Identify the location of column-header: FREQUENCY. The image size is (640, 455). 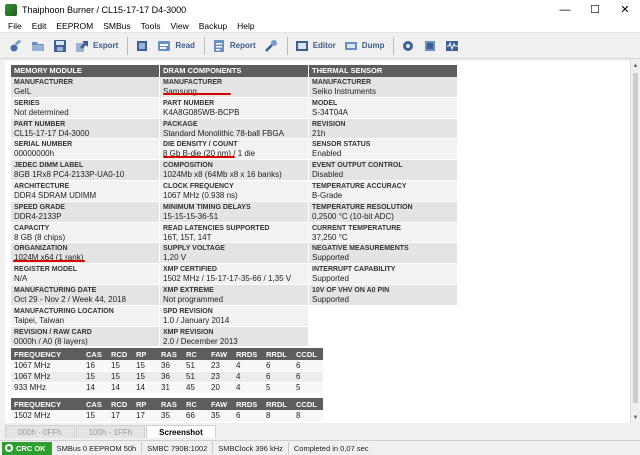
(47, 354).